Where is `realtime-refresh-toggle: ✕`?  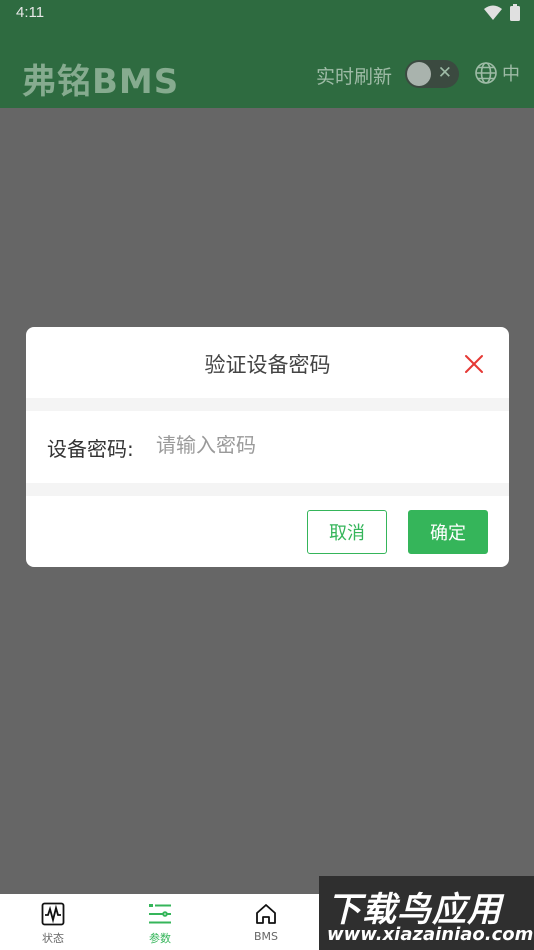 realtime-refresh-toggle: ✕ is located at coordinates (432, 74).